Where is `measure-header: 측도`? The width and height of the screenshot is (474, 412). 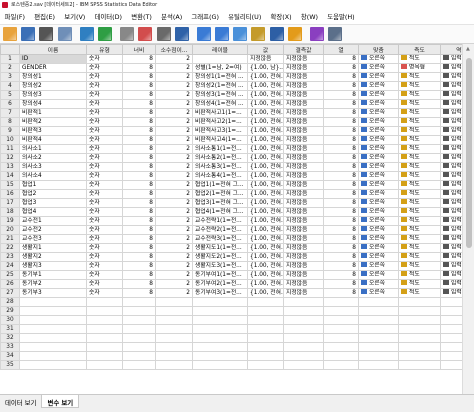
measure-header: 측도 is located at coordinates (419, 49).